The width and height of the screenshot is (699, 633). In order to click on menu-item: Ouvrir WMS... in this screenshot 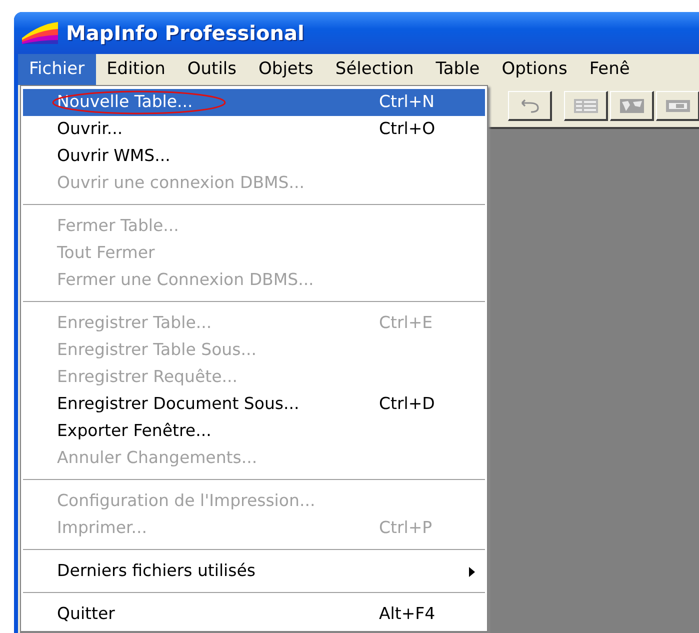, I will do `click(254, 156)`.